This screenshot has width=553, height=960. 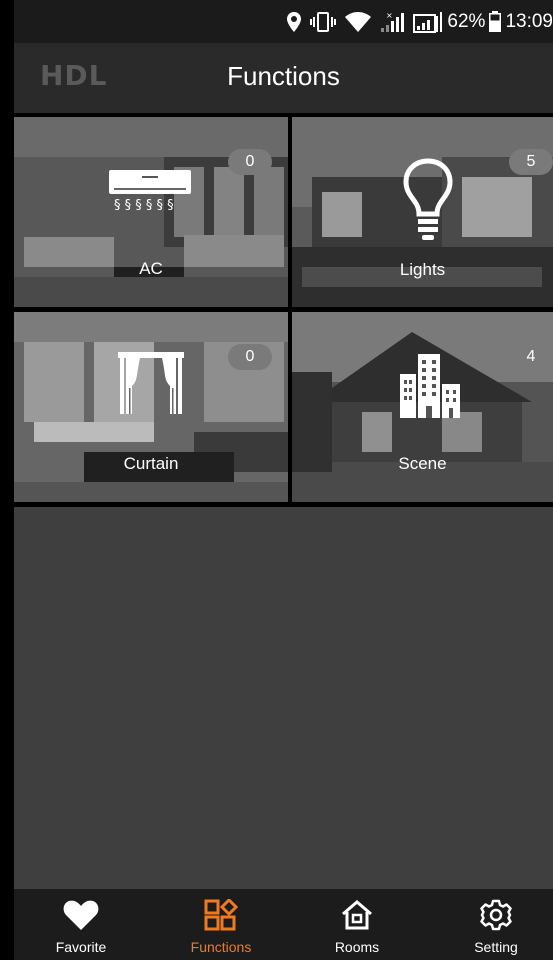 I want to click on ac-count-badge: 0, so click(x=250, y=162).